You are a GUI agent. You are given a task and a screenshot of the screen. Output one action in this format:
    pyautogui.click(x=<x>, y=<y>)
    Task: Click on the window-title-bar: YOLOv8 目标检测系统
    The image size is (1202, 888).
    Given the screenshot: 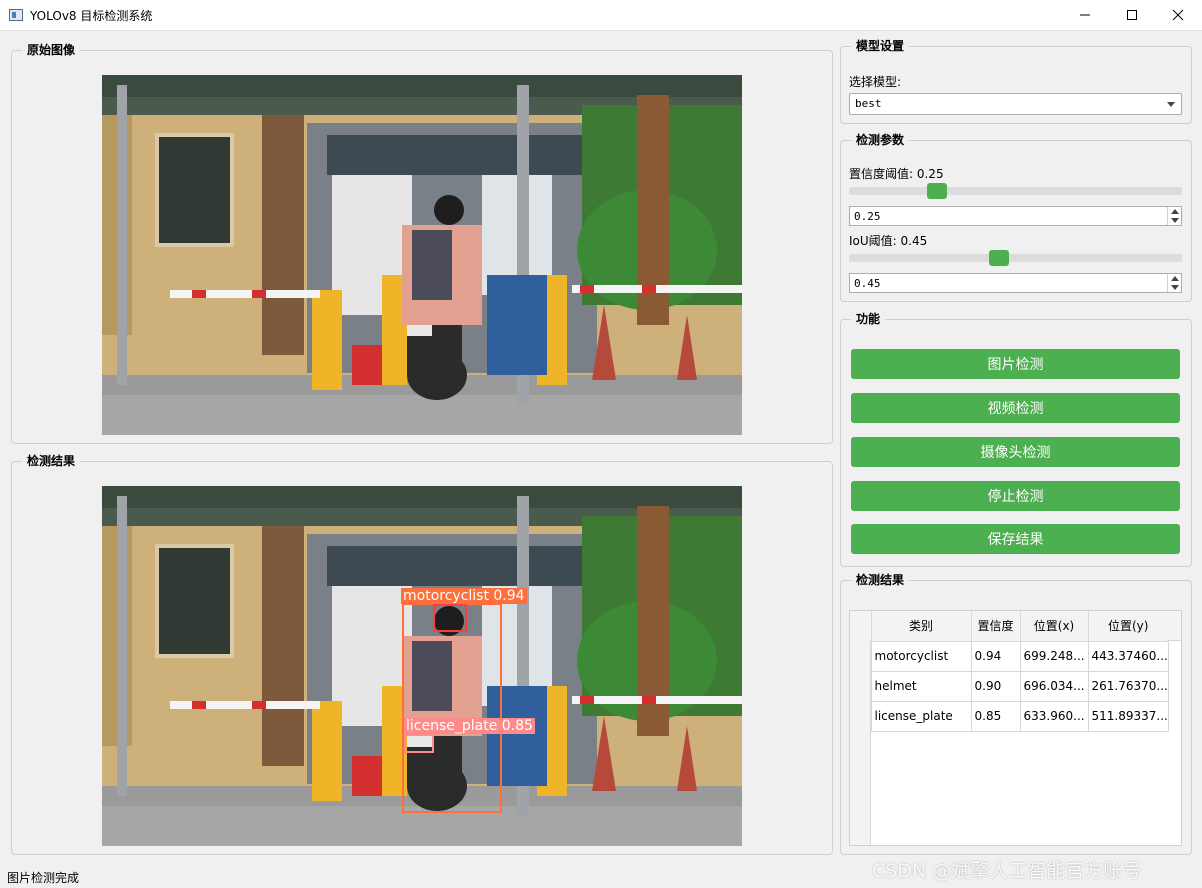 What is the action you would take?
    pyautogui.click(x=601, y=15)
    